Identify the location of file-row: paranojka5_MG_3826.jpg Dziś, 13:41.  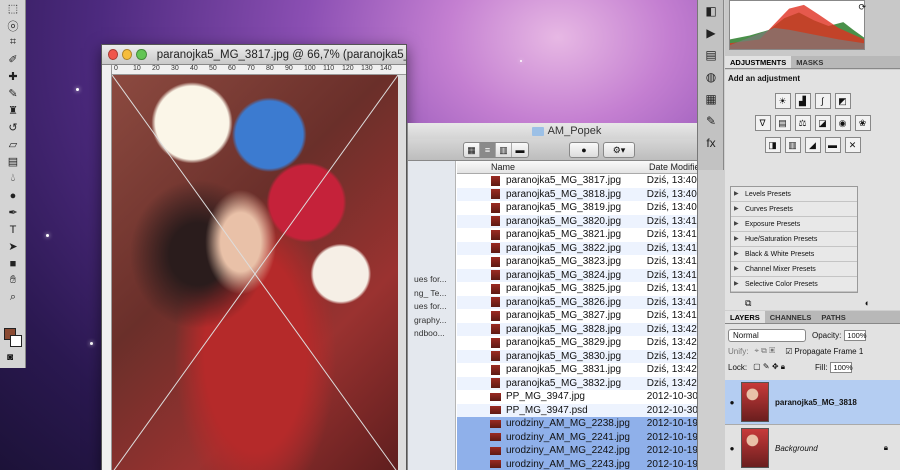
(591, 302).